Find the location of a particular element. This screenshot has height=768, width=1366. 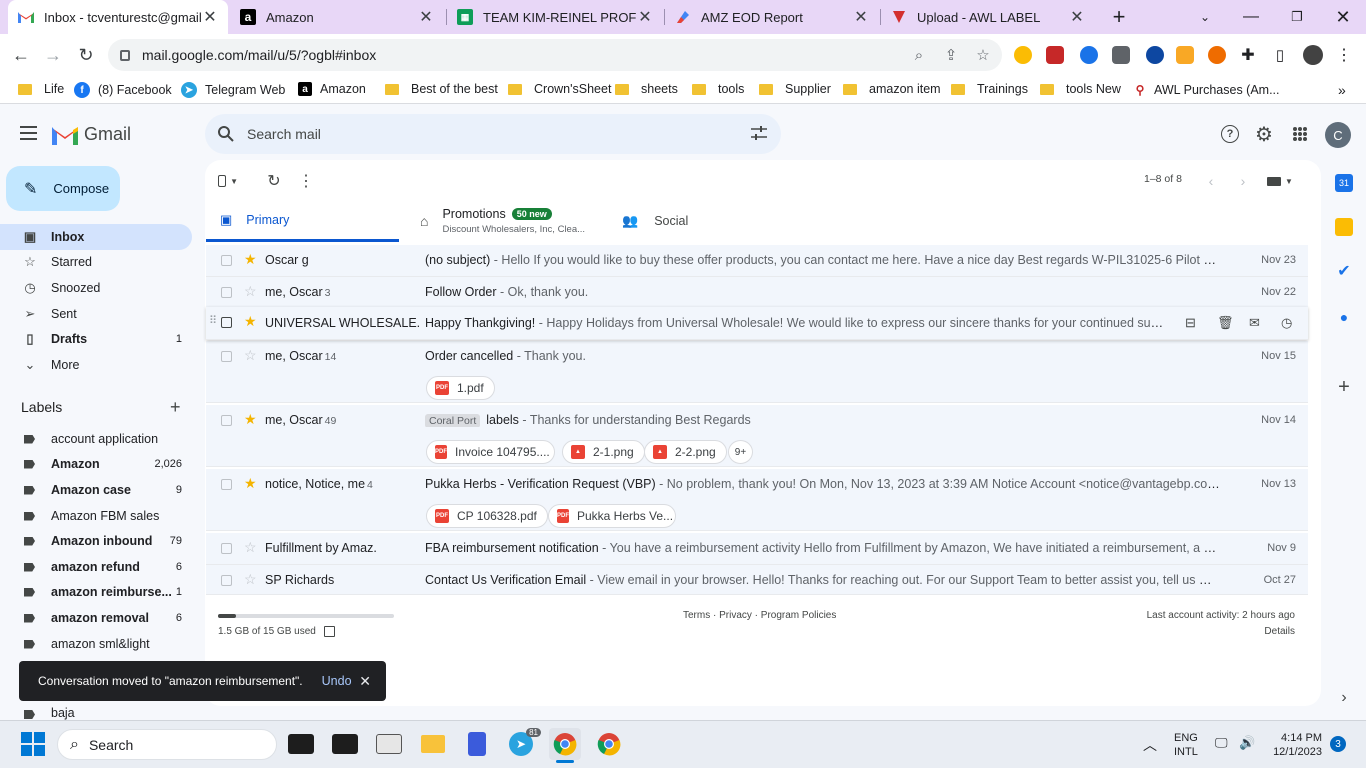

close-window-button: ✕ is located at coordinates (1343, 17).